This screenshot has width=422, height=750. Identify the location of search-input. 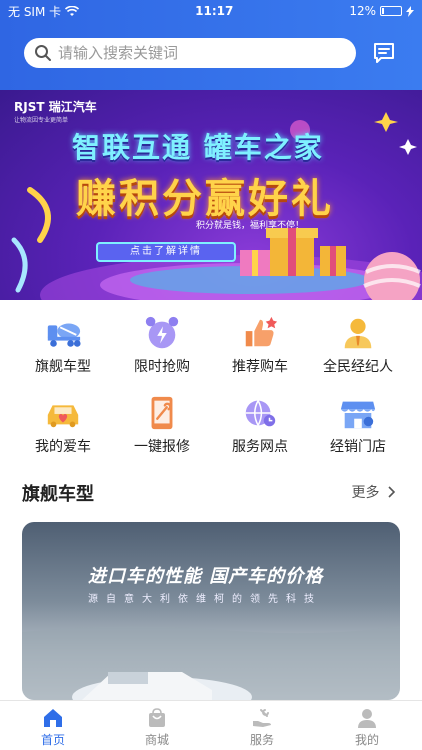
(202, 53).